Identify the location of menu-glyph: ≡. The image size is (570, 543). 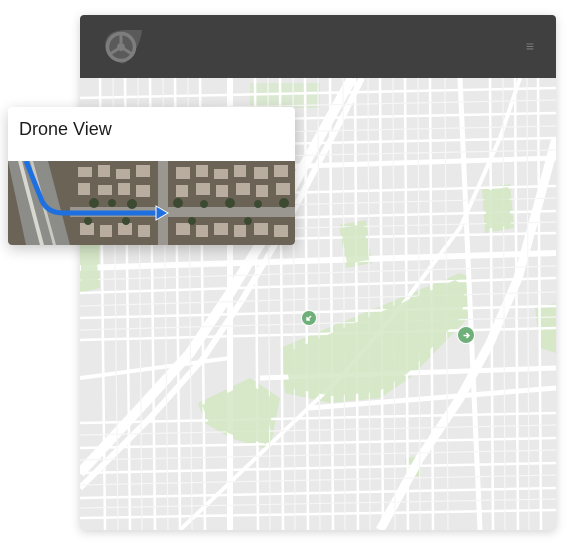
(530, 46).